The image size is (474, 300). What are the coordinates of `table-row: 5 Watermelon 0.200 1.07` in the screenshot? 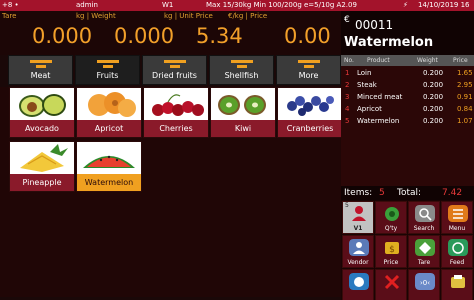 It's located at (407, 121).